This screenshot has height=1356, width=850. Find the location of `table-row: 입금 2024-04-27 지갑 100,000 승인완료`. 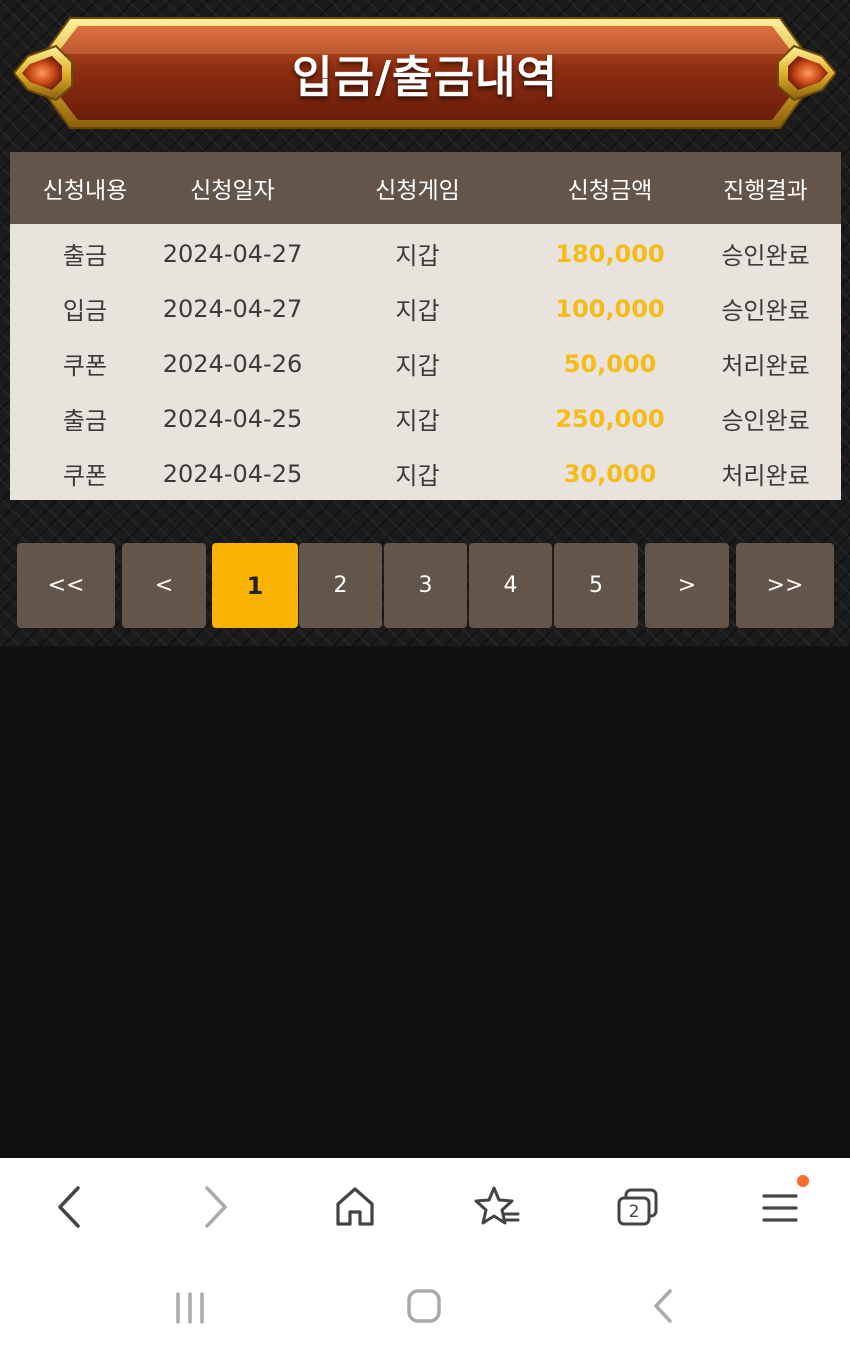

table-row: 입금 2024-04-27 지갑 100,000 승인완료 is located at coordinates (425, 308).